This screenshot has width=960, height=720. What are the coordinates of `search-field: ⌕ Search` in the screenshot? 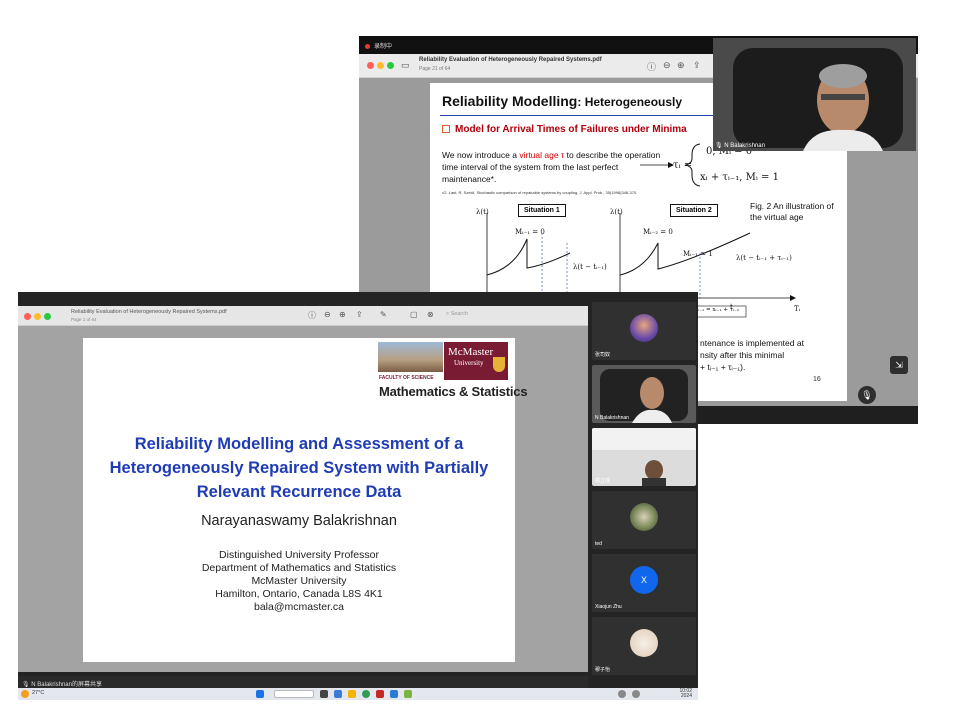 It's located at (457, 314).